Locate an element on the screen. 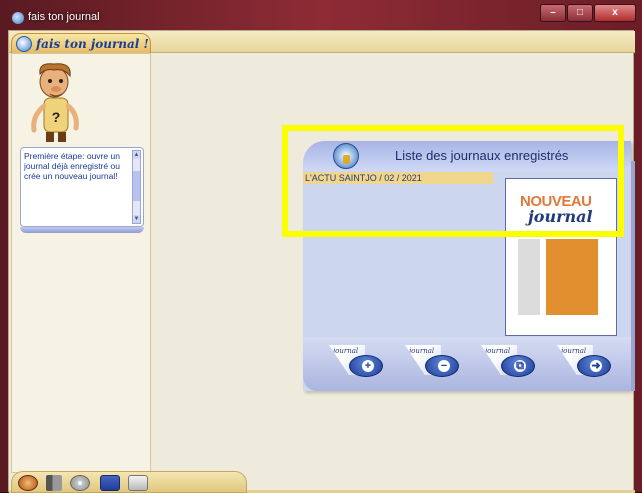  panel-edge is located at coordinates (633, 276).